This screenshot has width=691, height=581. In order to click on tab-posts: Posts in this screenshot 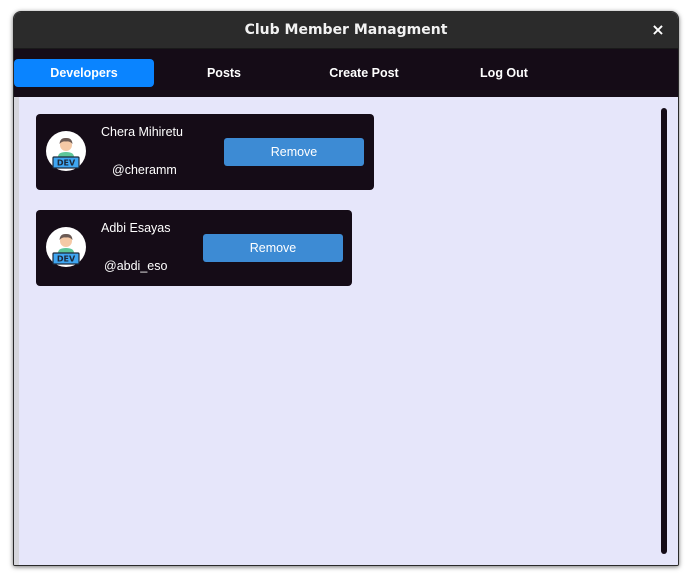, I will do `click(224, 73)`.